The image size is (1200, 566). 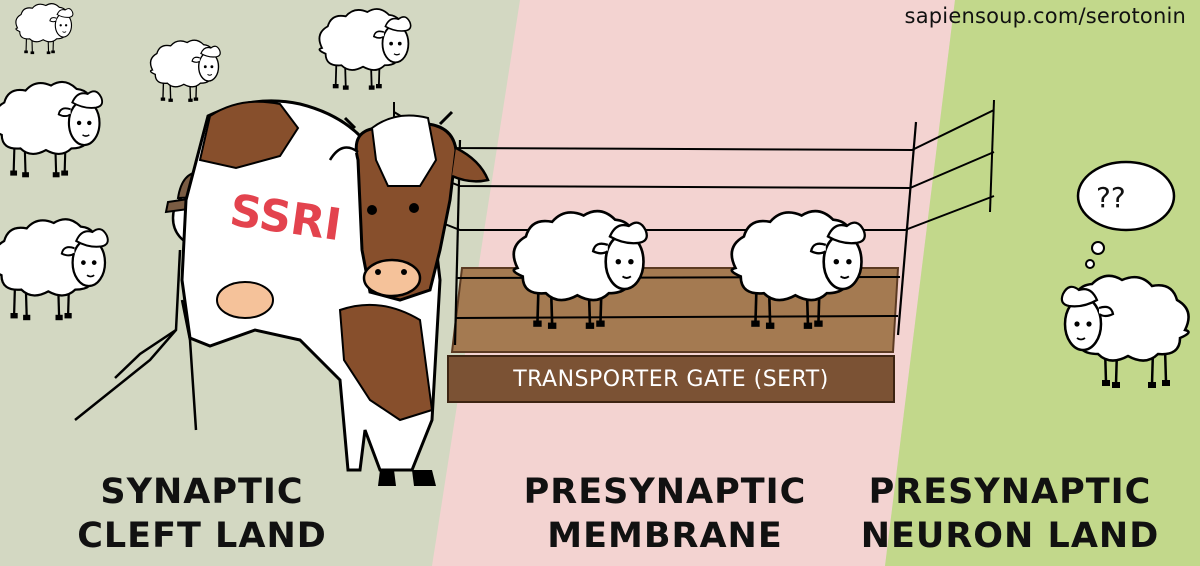 I want to click on gate-label: TRANSPORTER GATE (SERT), so click(x=671, y=379).